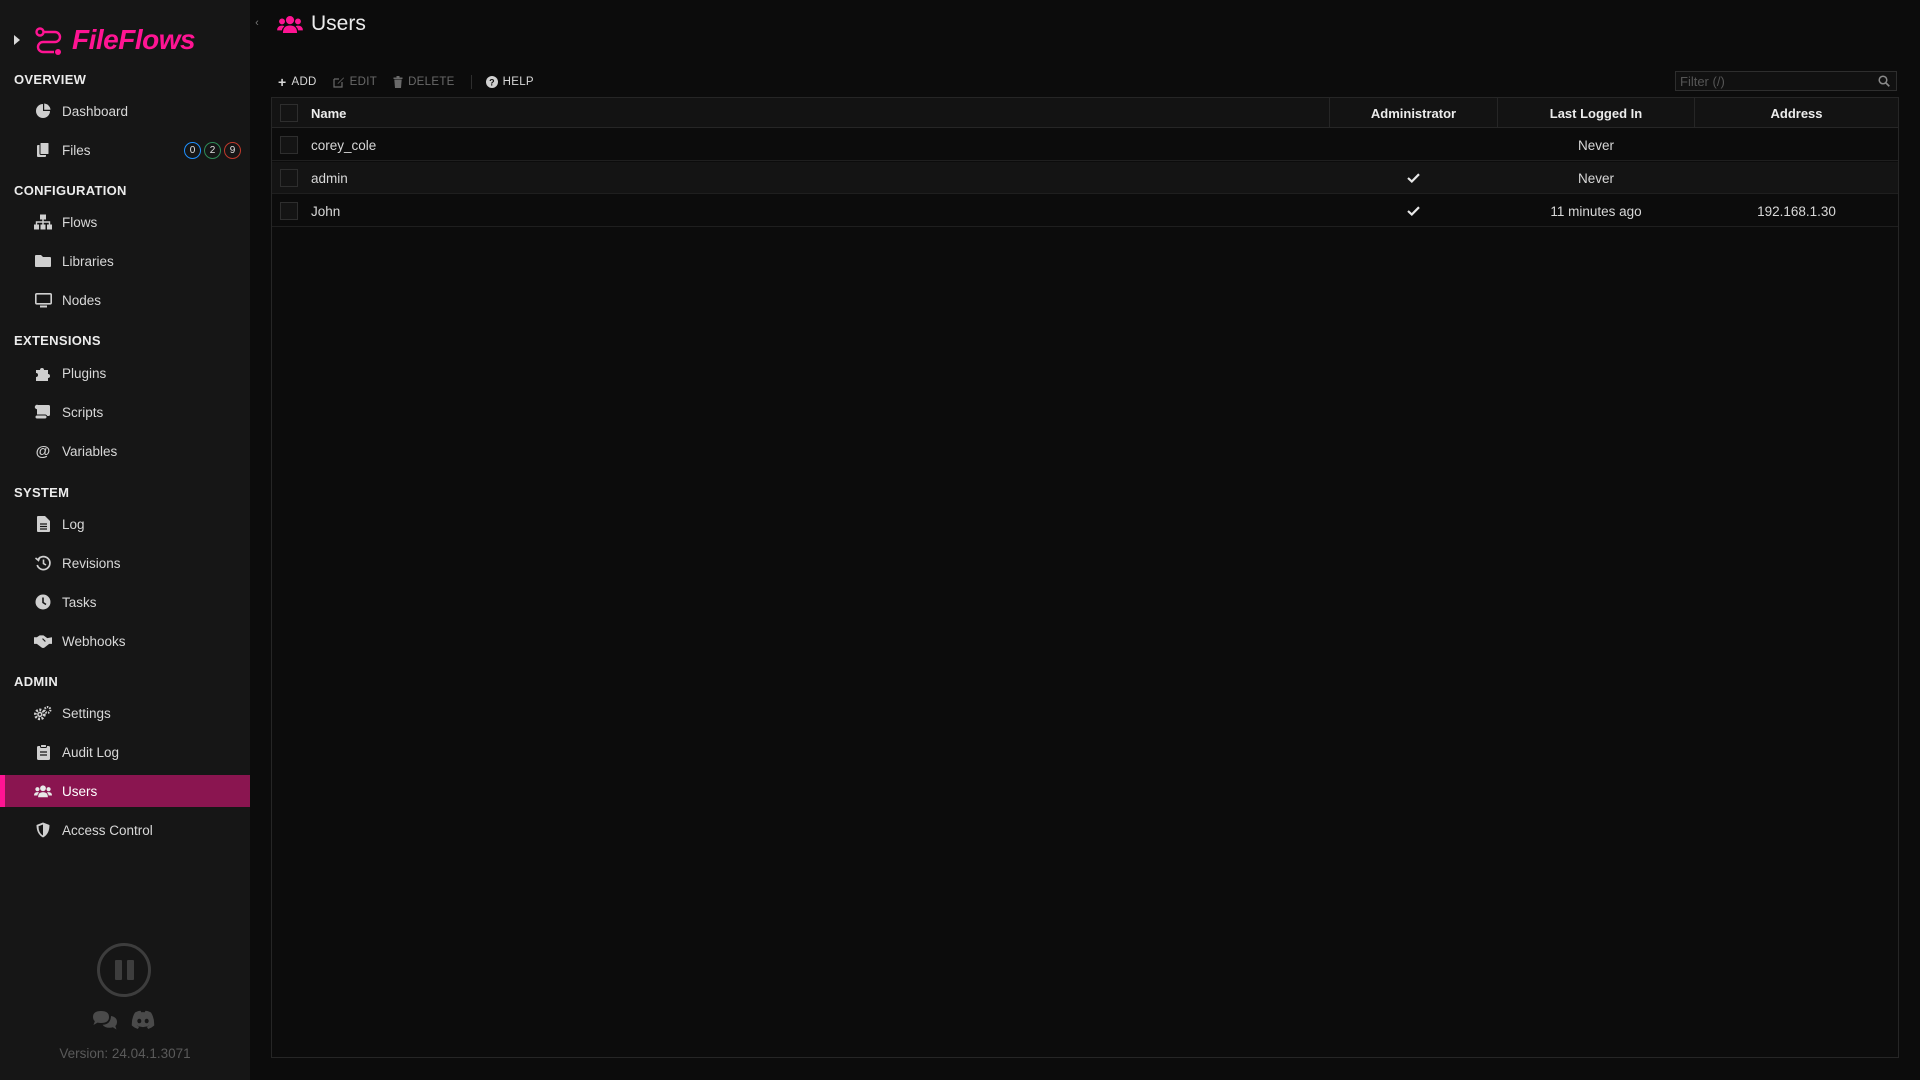 The width and height of the screenshot is (1920, 1080). Describe the element at coordinates (1413, 113) in the screenshot. I see `column-header-administrator: Administrator` at that location.